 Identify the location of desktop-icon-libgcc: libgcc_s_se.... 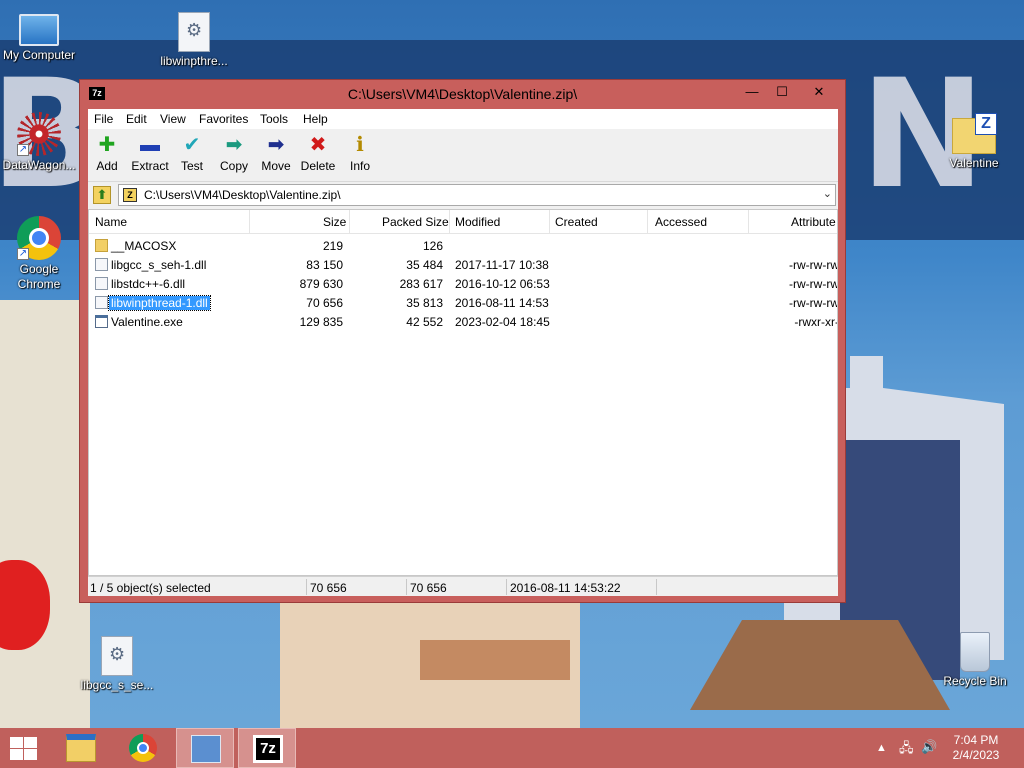
(117, 664).